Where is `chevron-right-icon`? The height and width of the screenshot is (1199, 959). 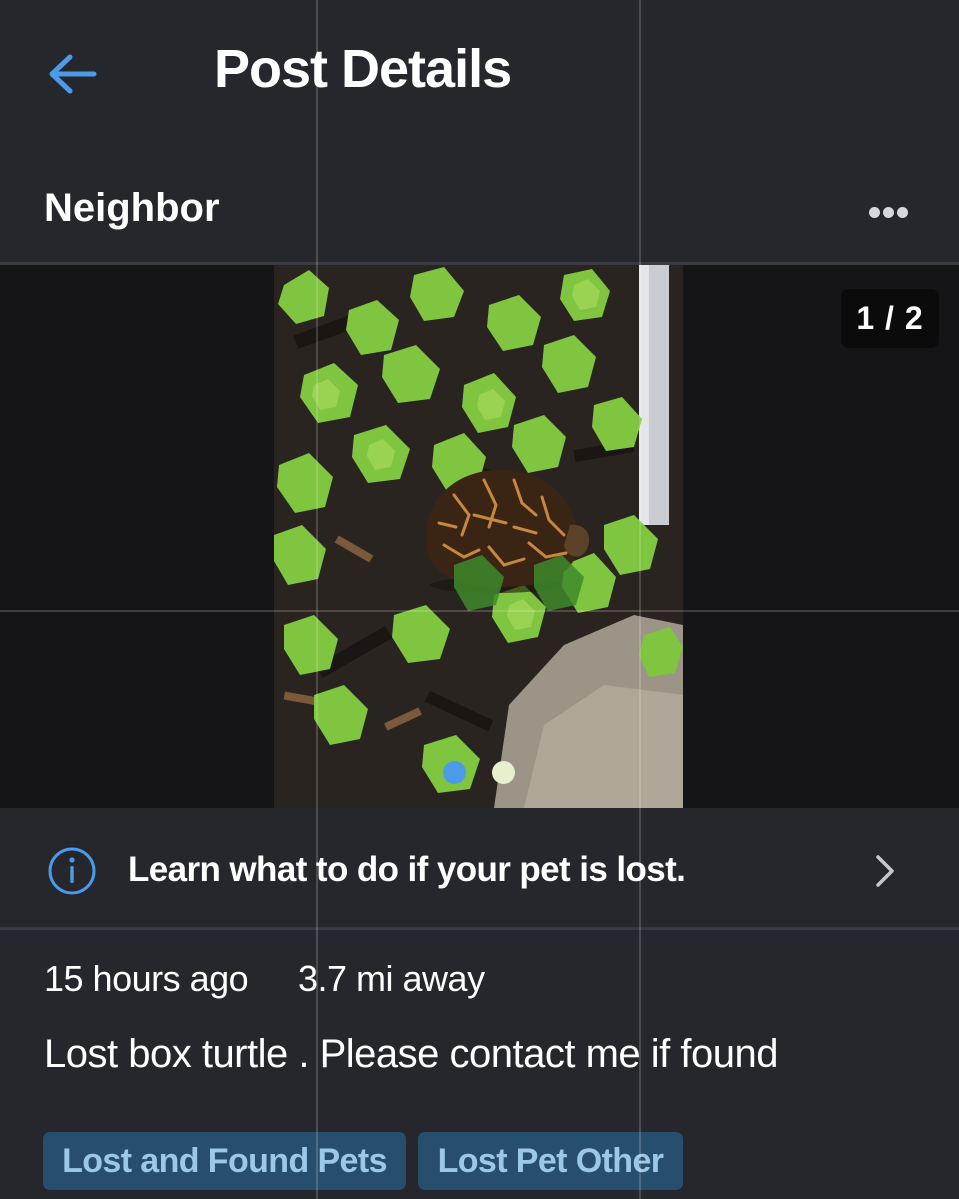 chevron-right-icon is located at coordinates (885, 871).